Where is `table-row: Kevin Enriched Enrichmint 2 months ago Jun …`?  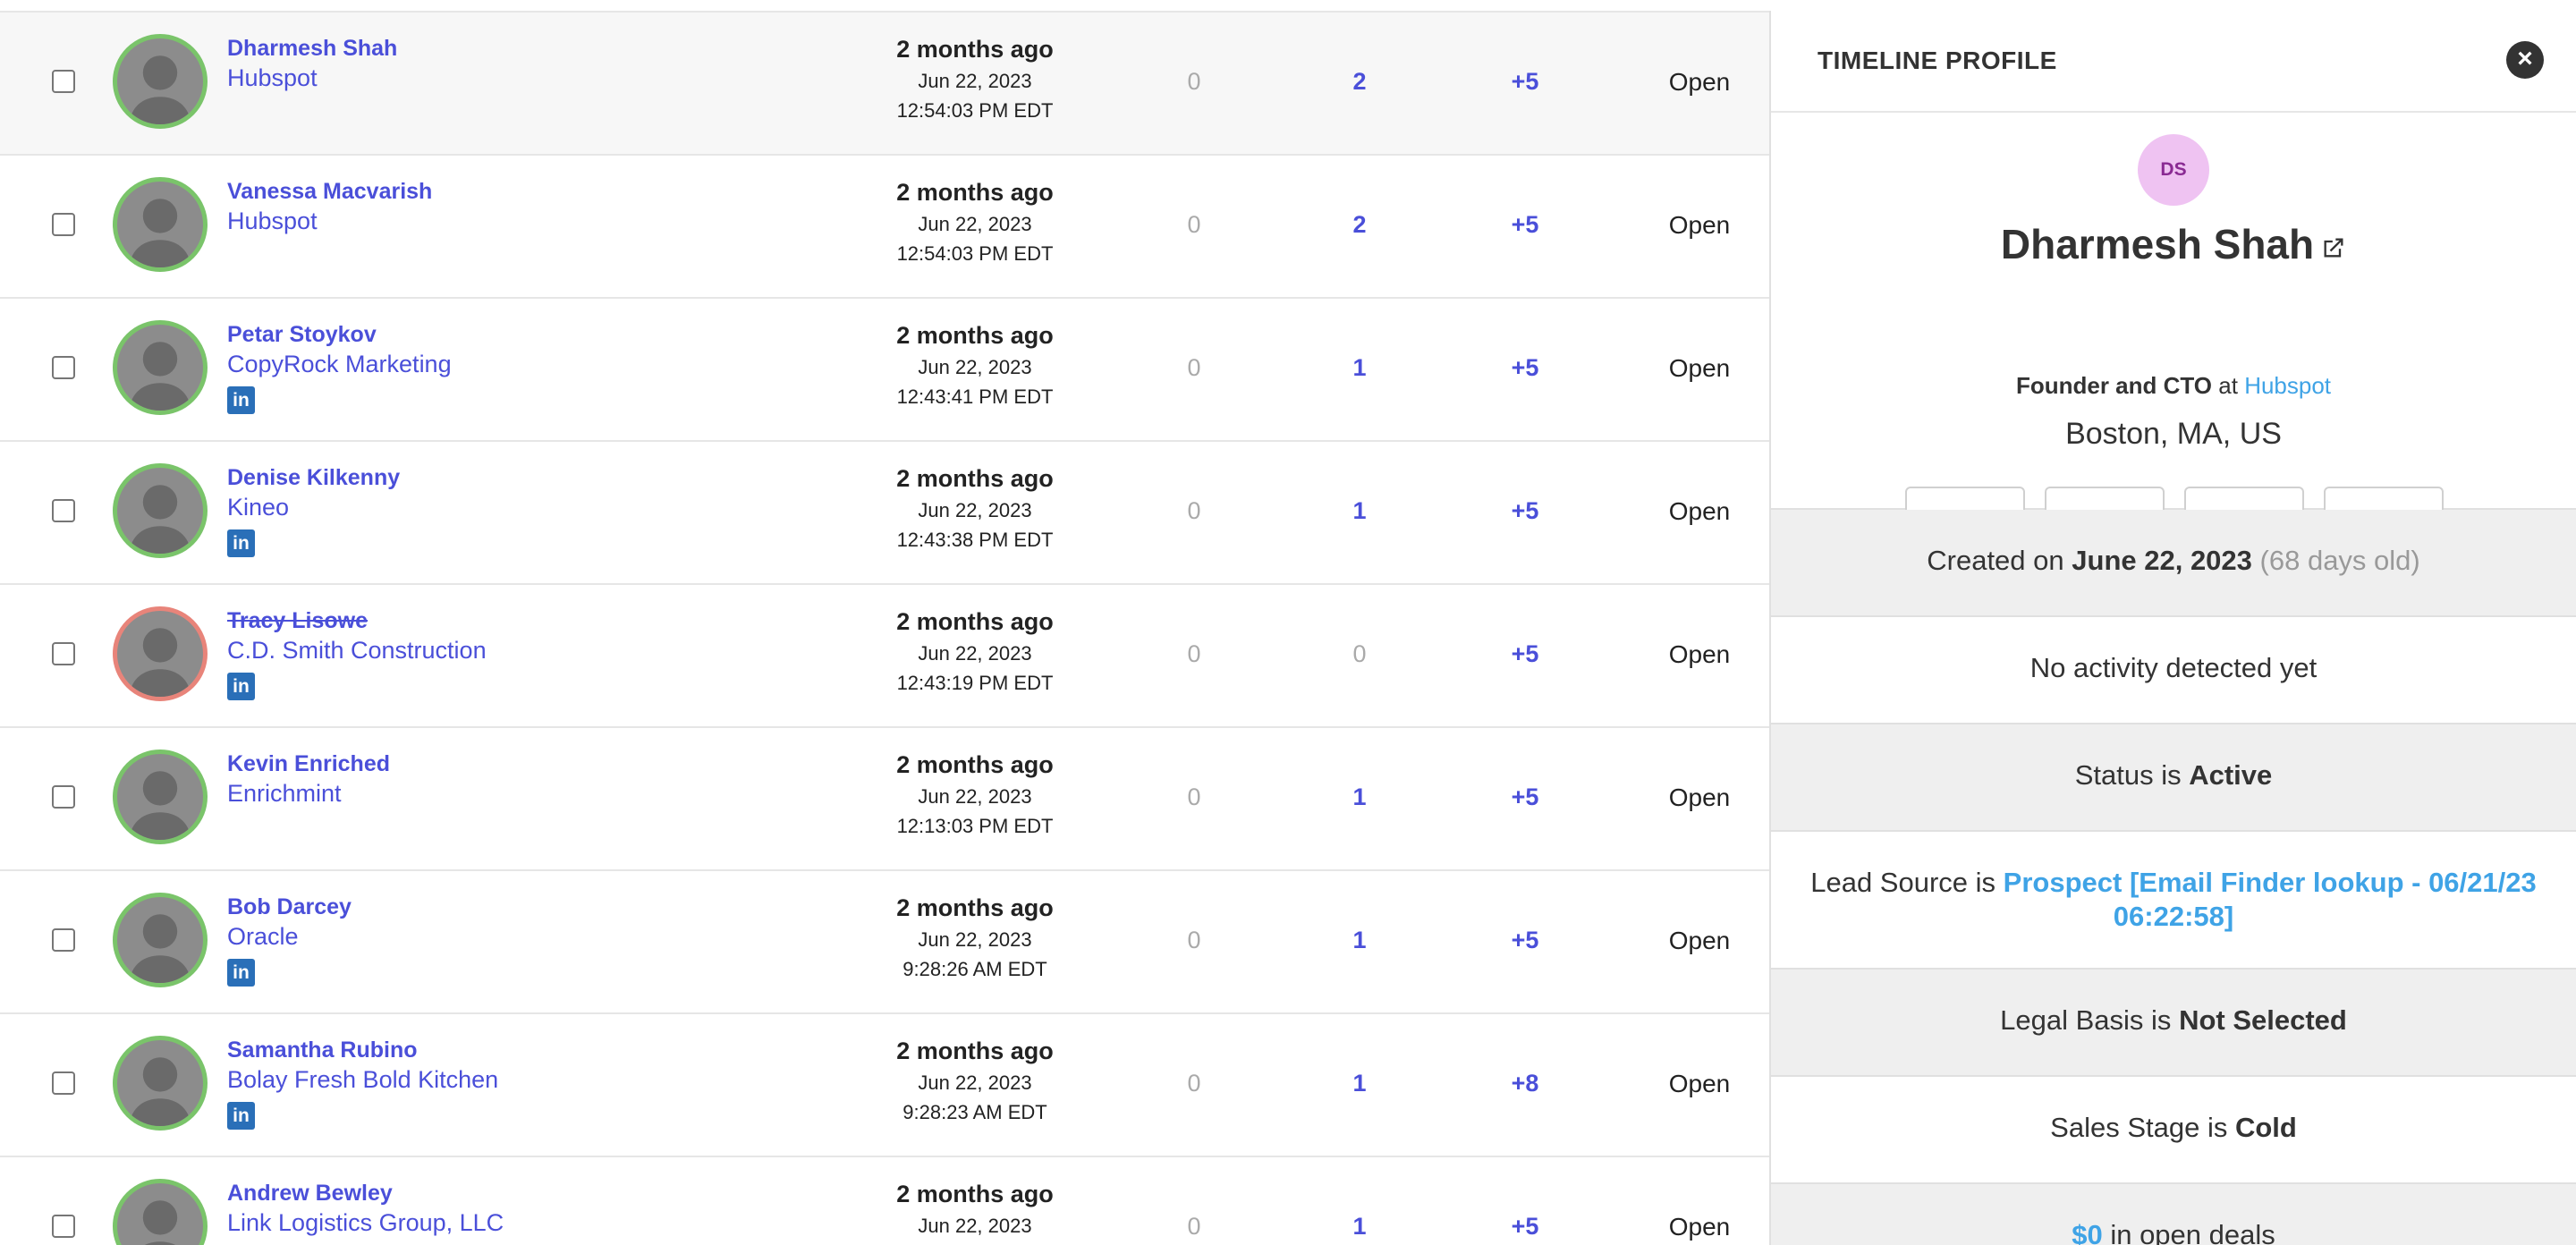
table-row: Kevin Enriched Enrichmint 2 months ago Jun … is located at coordinates (884, 799).